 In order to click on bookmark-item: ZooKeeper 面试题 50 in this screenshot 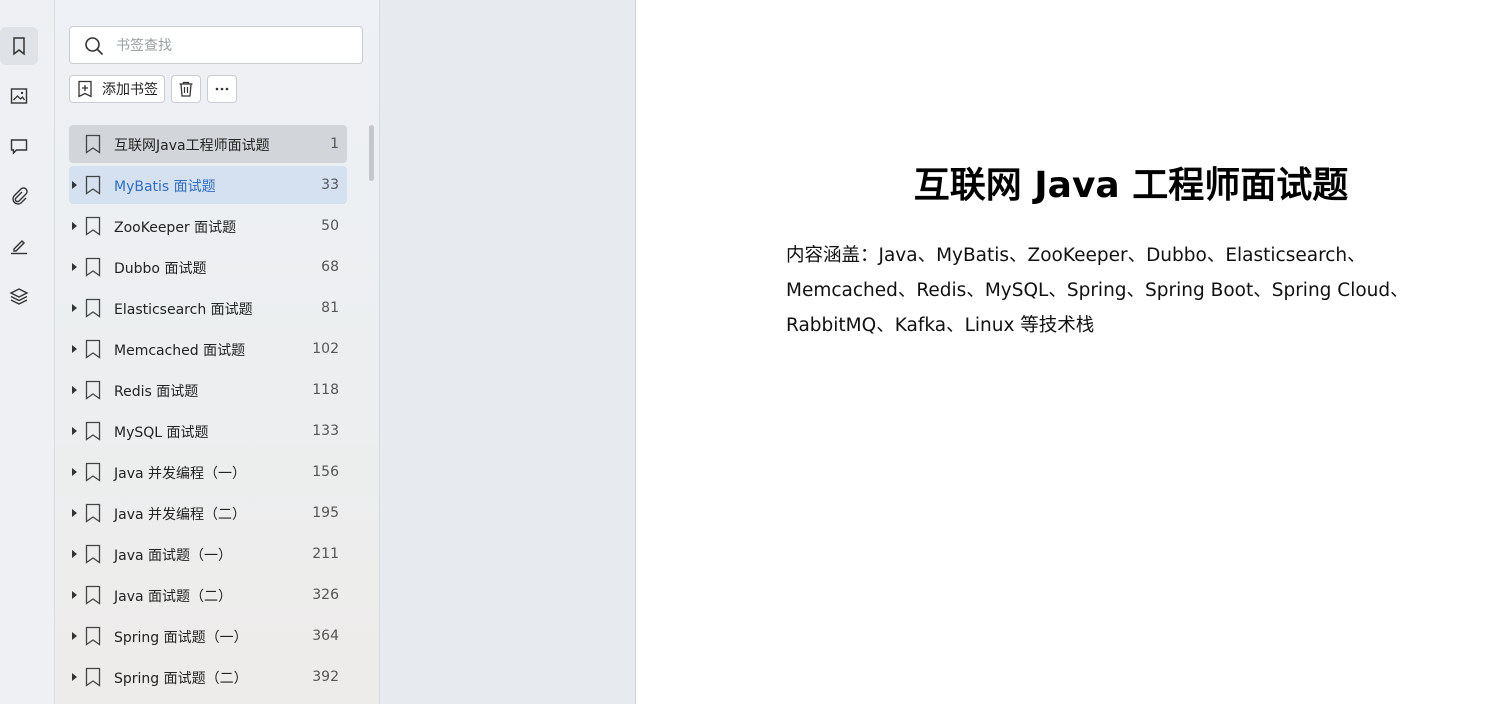, I will do `click(208, 226)`.